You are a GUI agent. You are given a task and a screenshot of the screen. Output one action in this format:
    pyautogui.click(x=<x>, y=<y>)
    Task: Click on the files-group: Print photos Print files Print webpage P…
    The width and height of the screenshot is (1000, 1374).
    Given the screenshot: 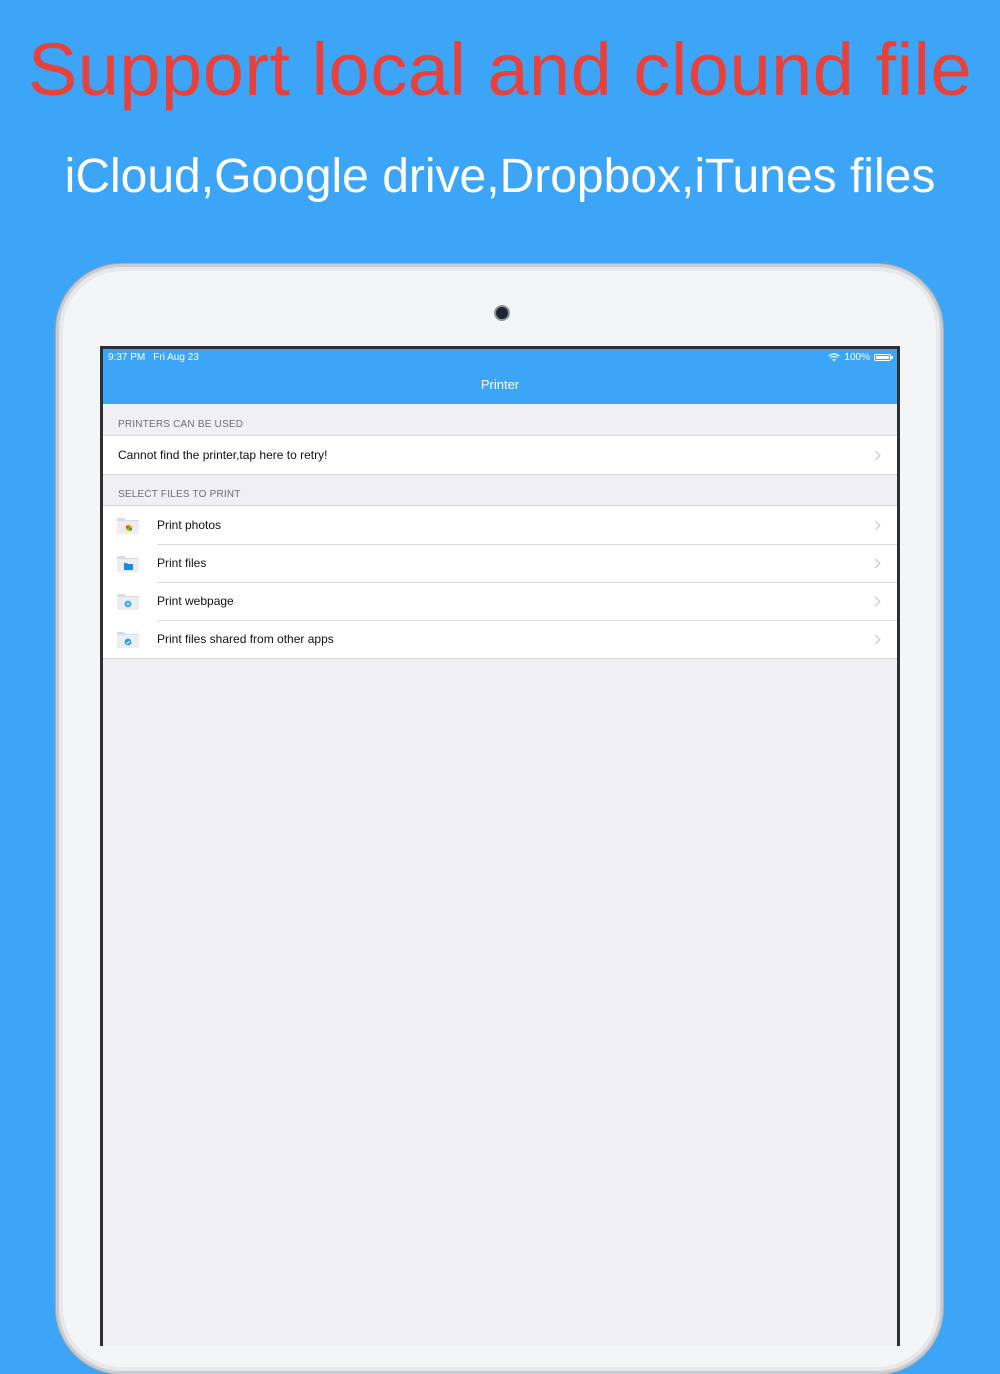 What is the action you would take?
    pyautogui.click(x=500, y=582)
    